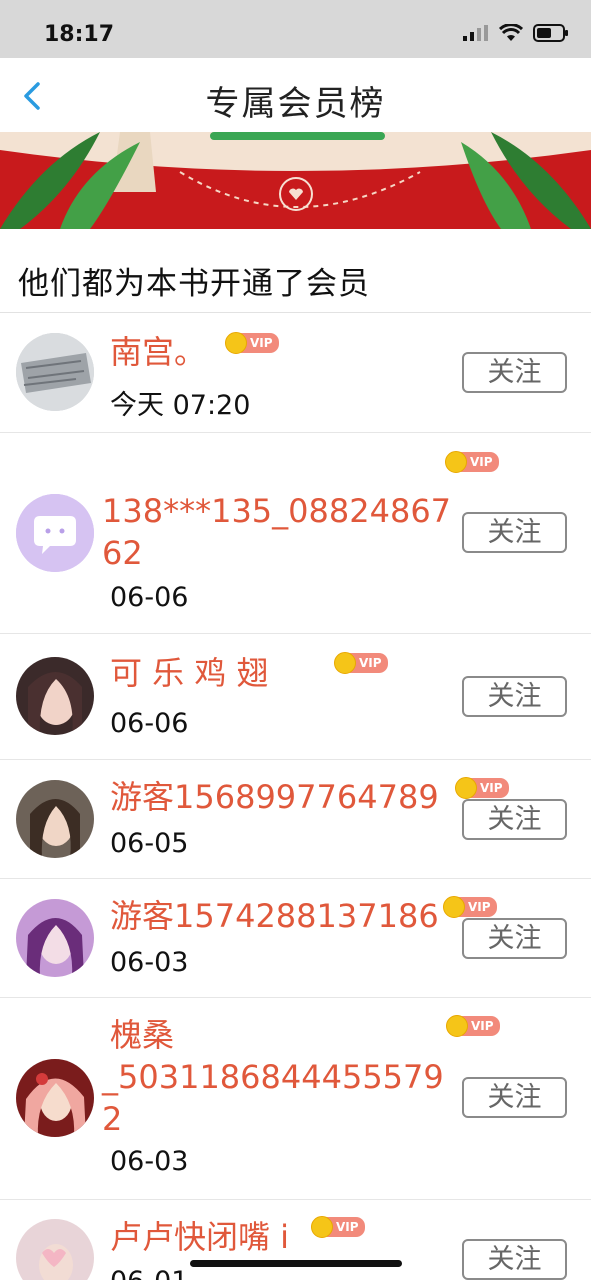 The width and height of the screenshot is (591, 1280). What do you see at coordinates (295, 29) in the screenshot?
I see `status-bar: 18:17` at bounding box center [295, 29].